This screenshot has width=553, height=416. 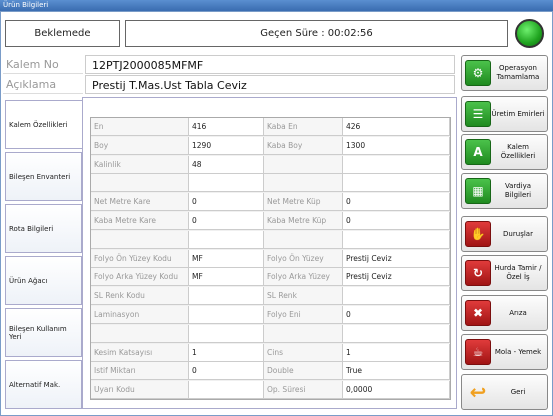 What do you see at coordinates (396, 127) in the screenshot?
I see `property-value: 426` at bounding box center [396, 127].